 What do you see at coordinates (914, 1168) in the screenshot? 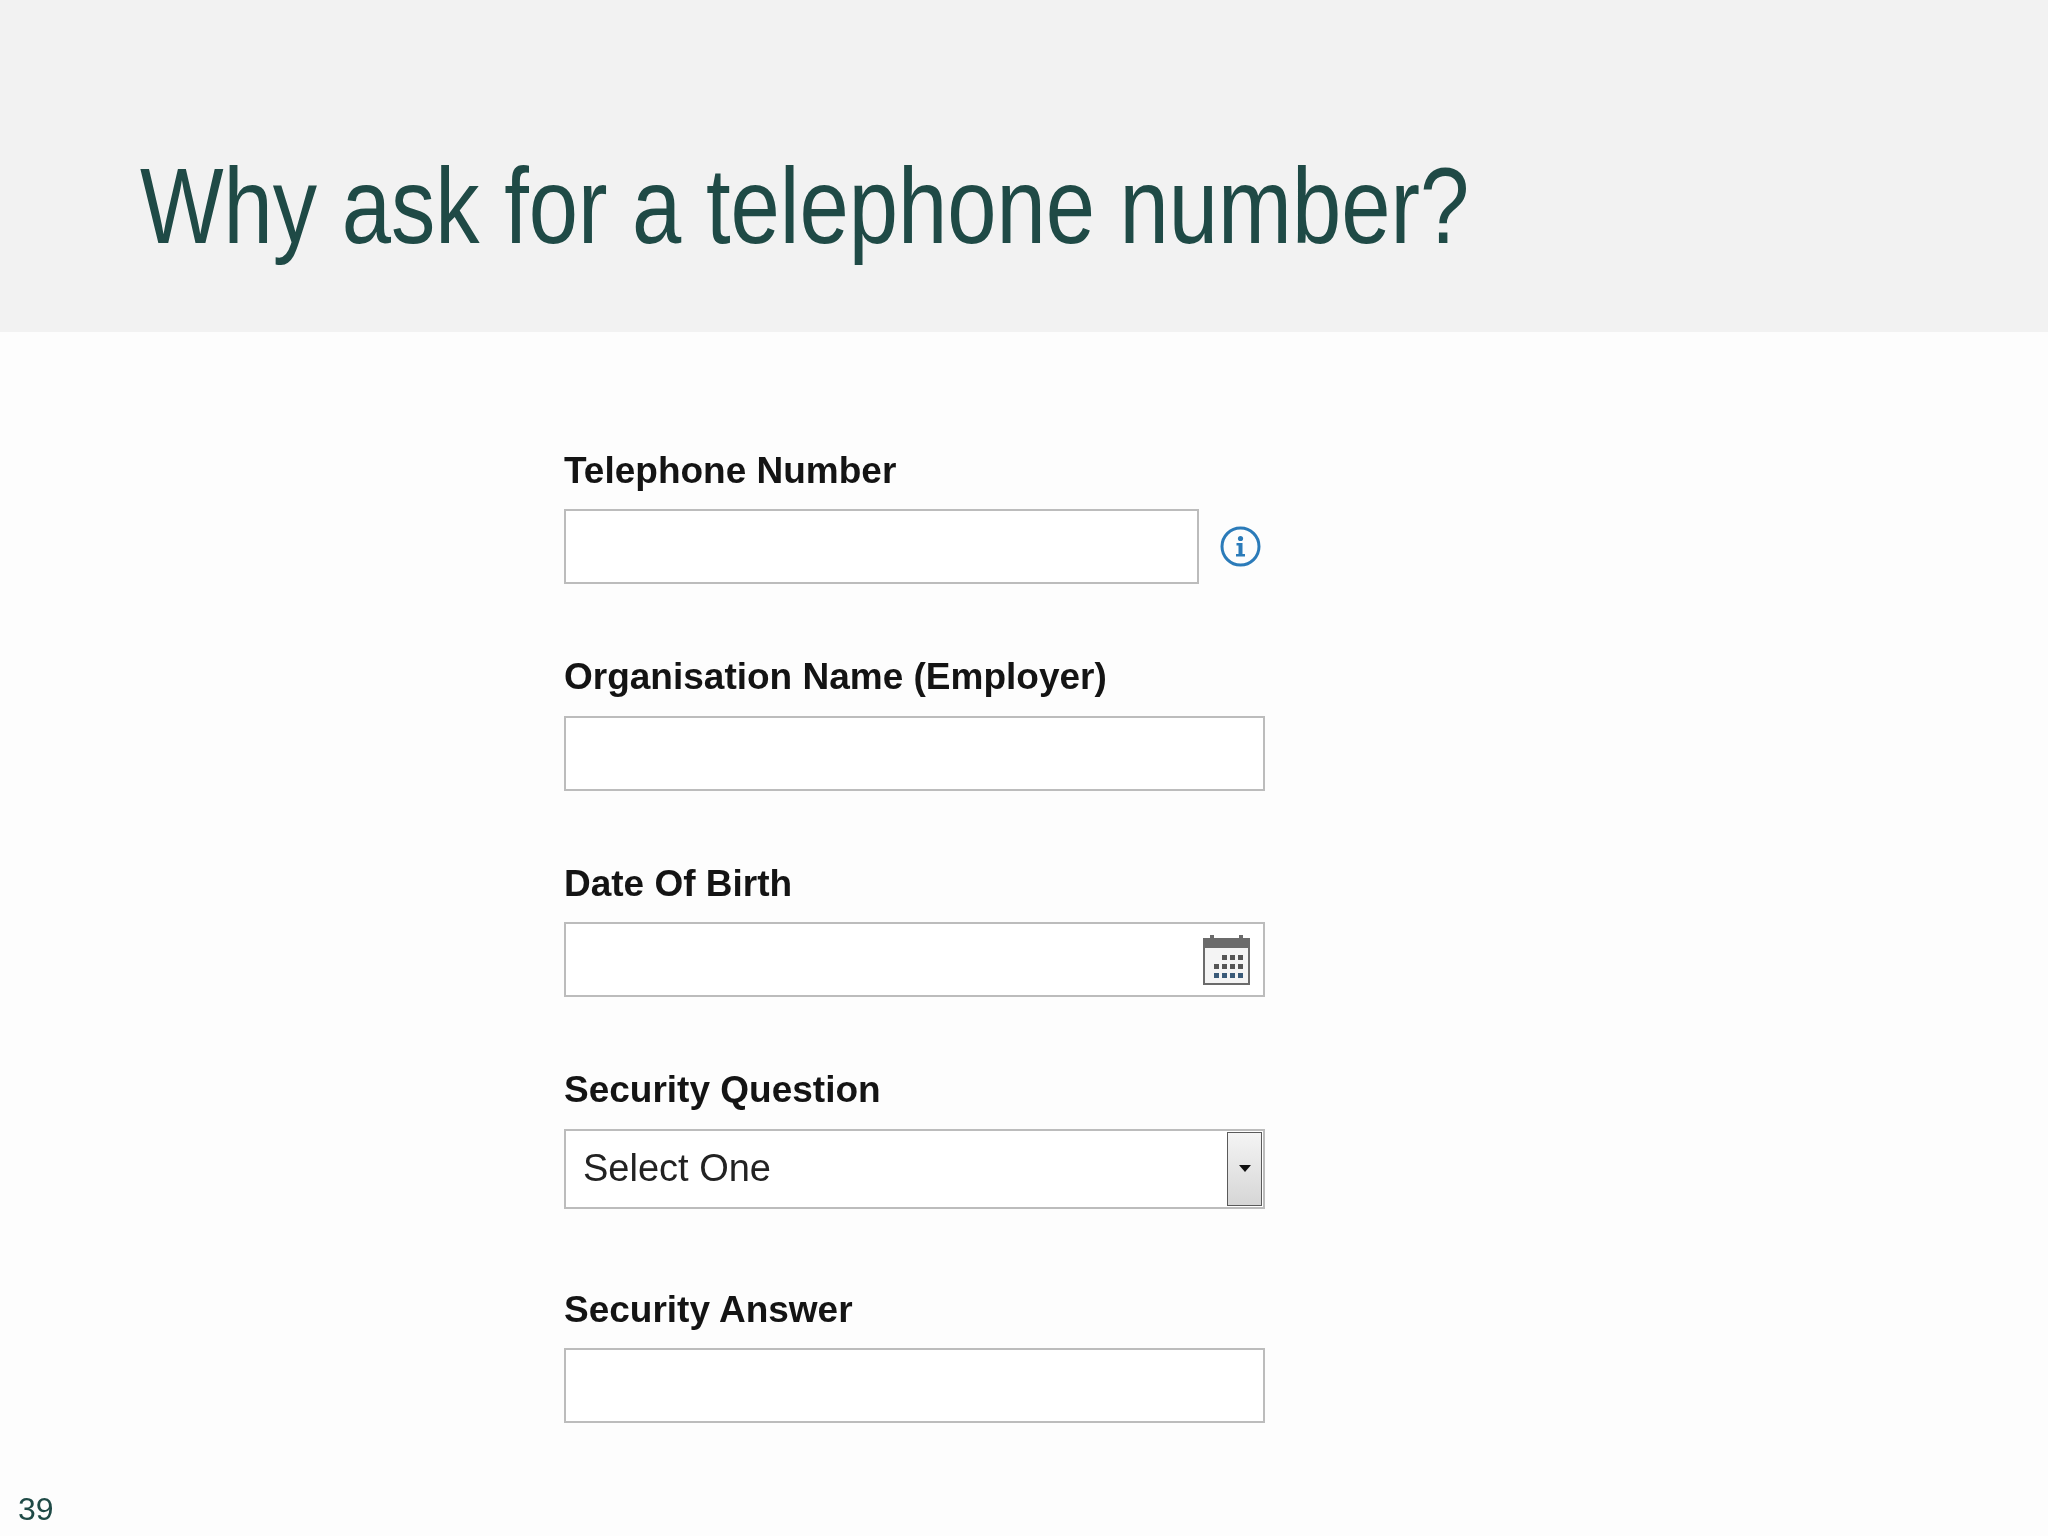
I see `select-dropdown: Select One` at bounding box center [914, 1168].